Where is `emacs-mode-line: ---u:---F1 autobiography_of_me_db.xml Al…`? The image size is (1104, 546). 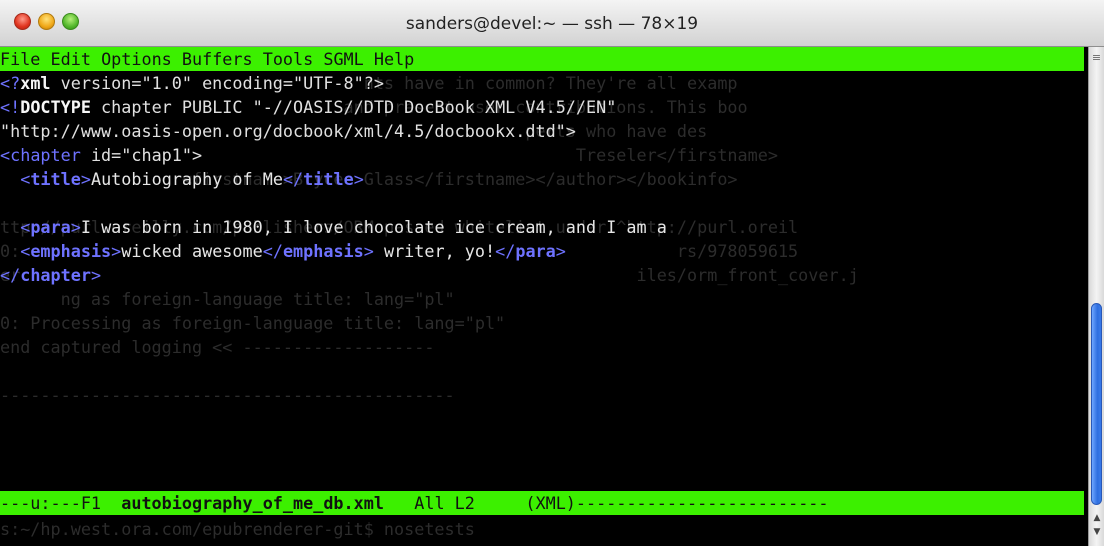 emacs-mode-line: ---u:---F1 autobiography_of_me_db.xml Al… is located at coordinates (542, 503).